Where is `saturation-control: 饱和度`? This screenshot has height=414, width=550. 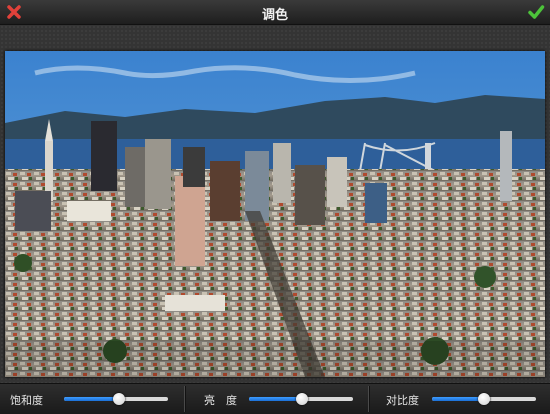
saturation-control: 饱和度 is located at coordinates (92, 399).